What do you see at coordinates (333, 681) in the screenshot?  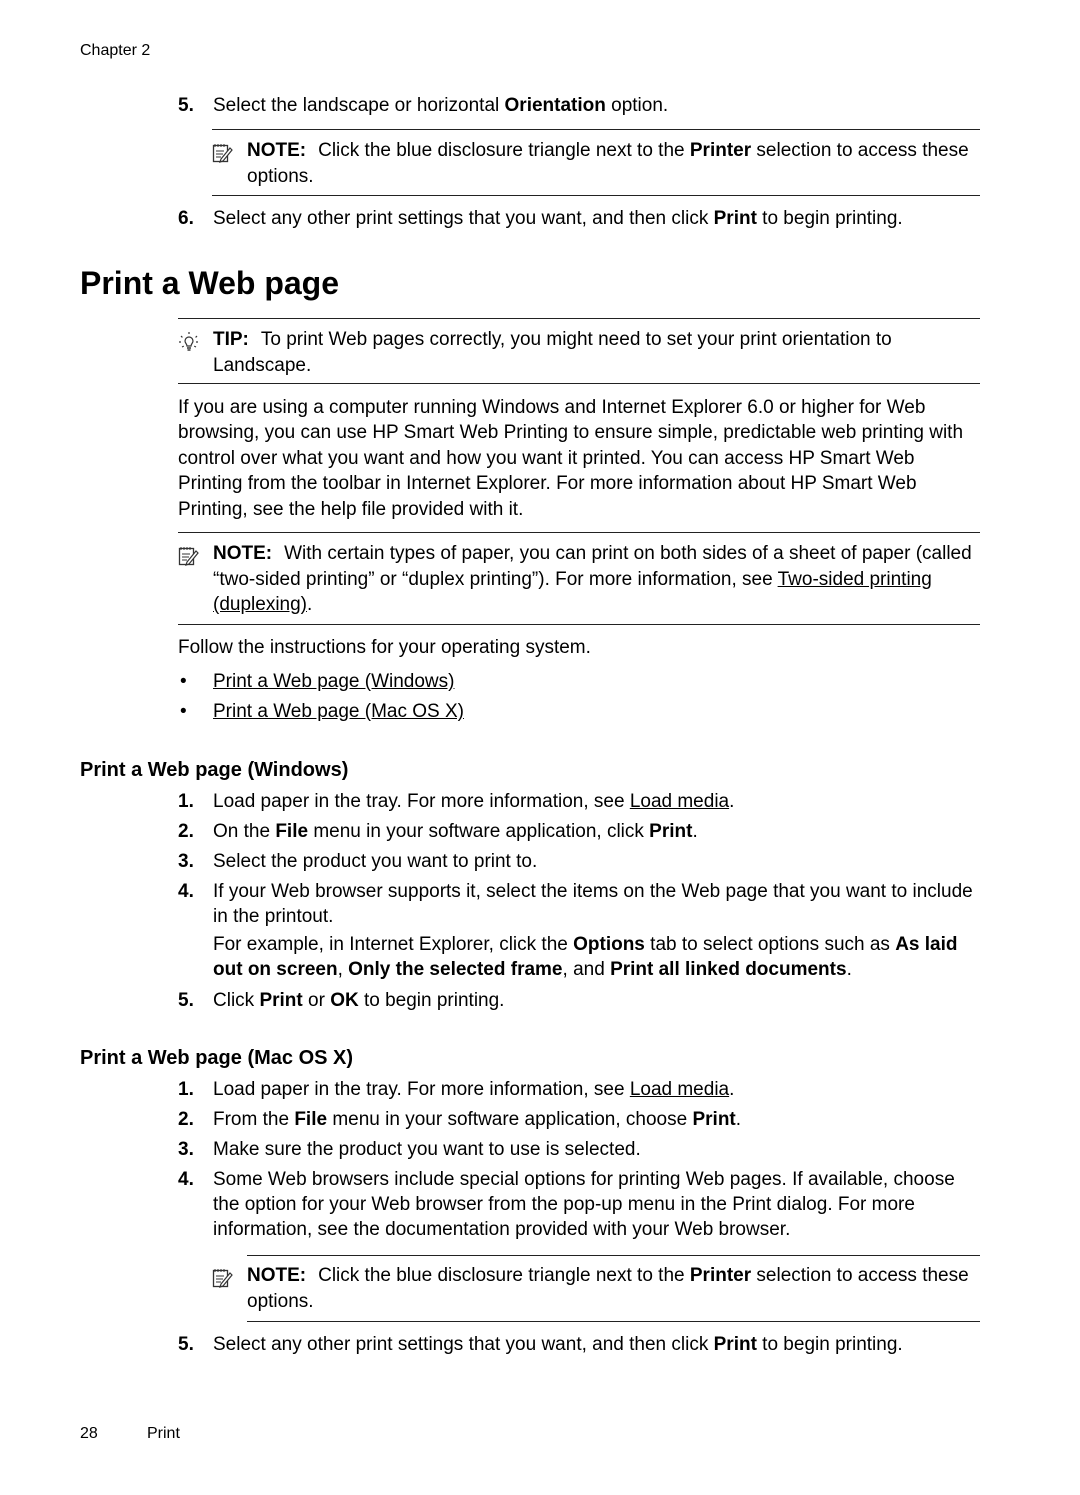 I see `link-print-web-page-windows: Print a Web page (Windows)` at bounding box center [333, 681].